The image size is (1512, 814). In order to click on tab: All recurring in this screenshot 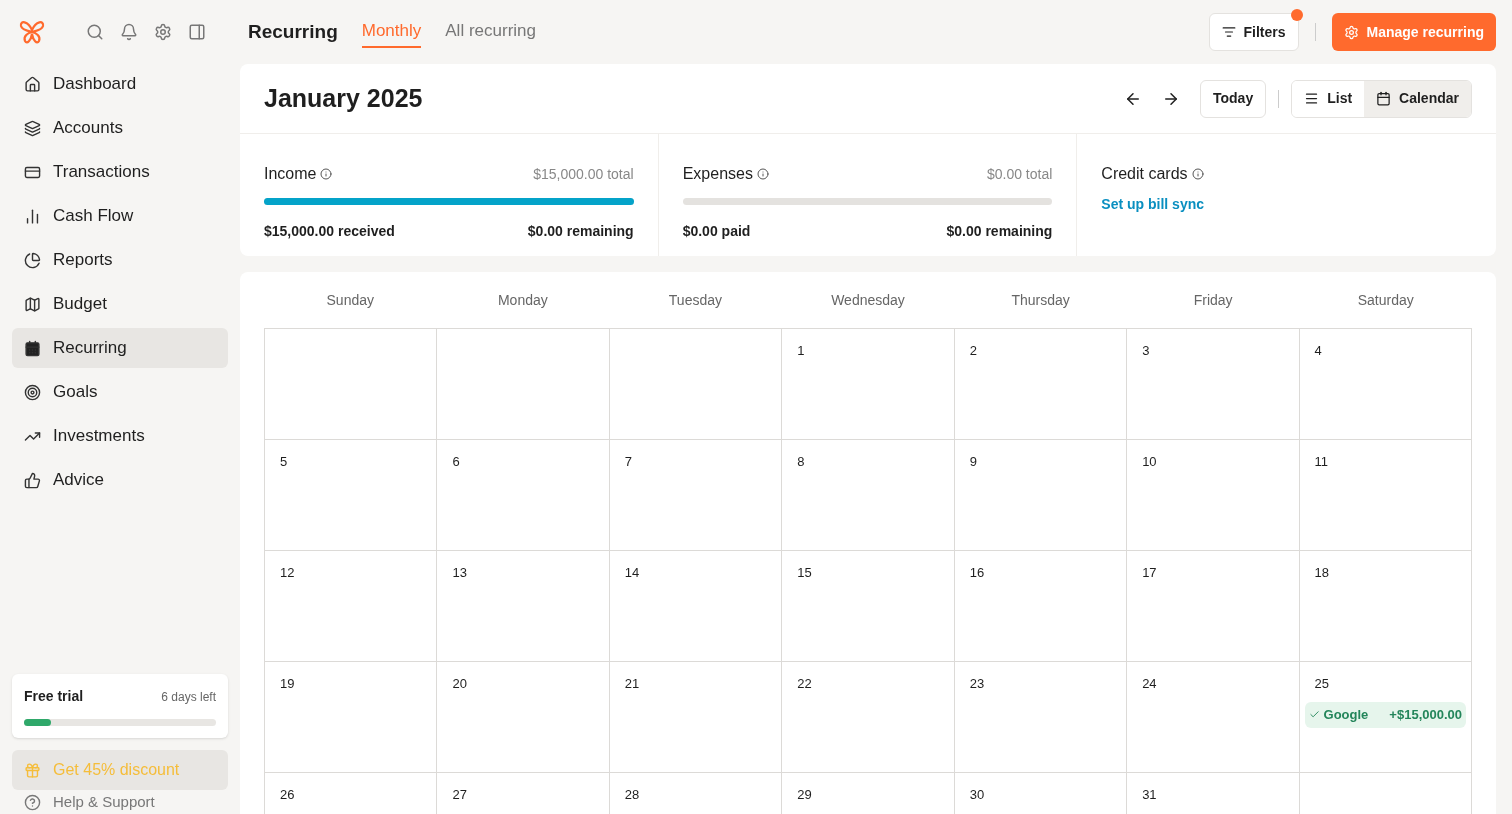, I will do `click(490, 32)`.